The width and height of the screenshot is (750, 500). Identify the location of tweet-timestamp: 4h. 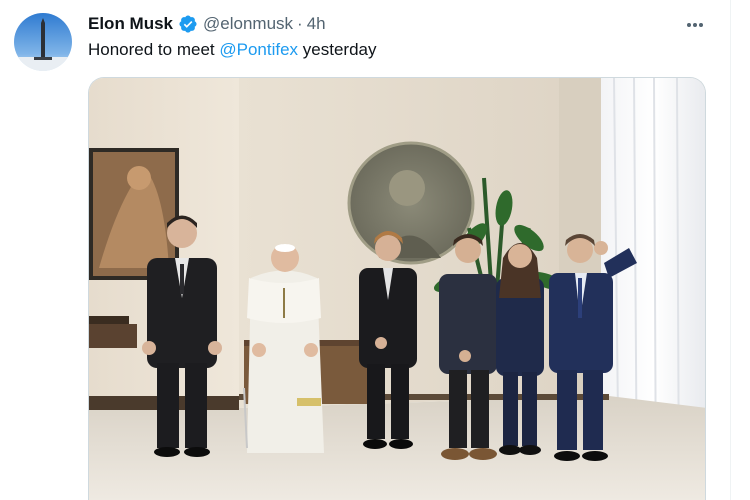
(316, 24).